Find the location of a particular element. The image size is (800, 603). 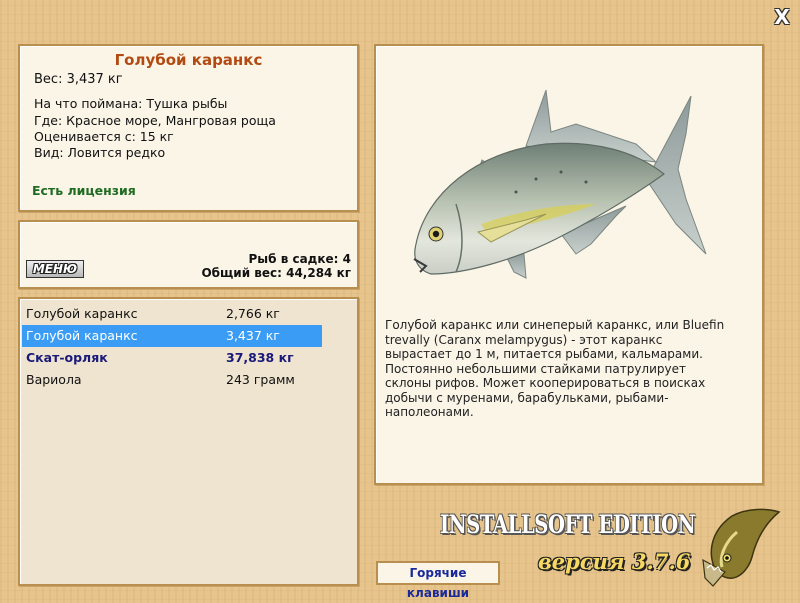

fish-weight: Вес: 3,437 кг is located at coordinates (78, 79).